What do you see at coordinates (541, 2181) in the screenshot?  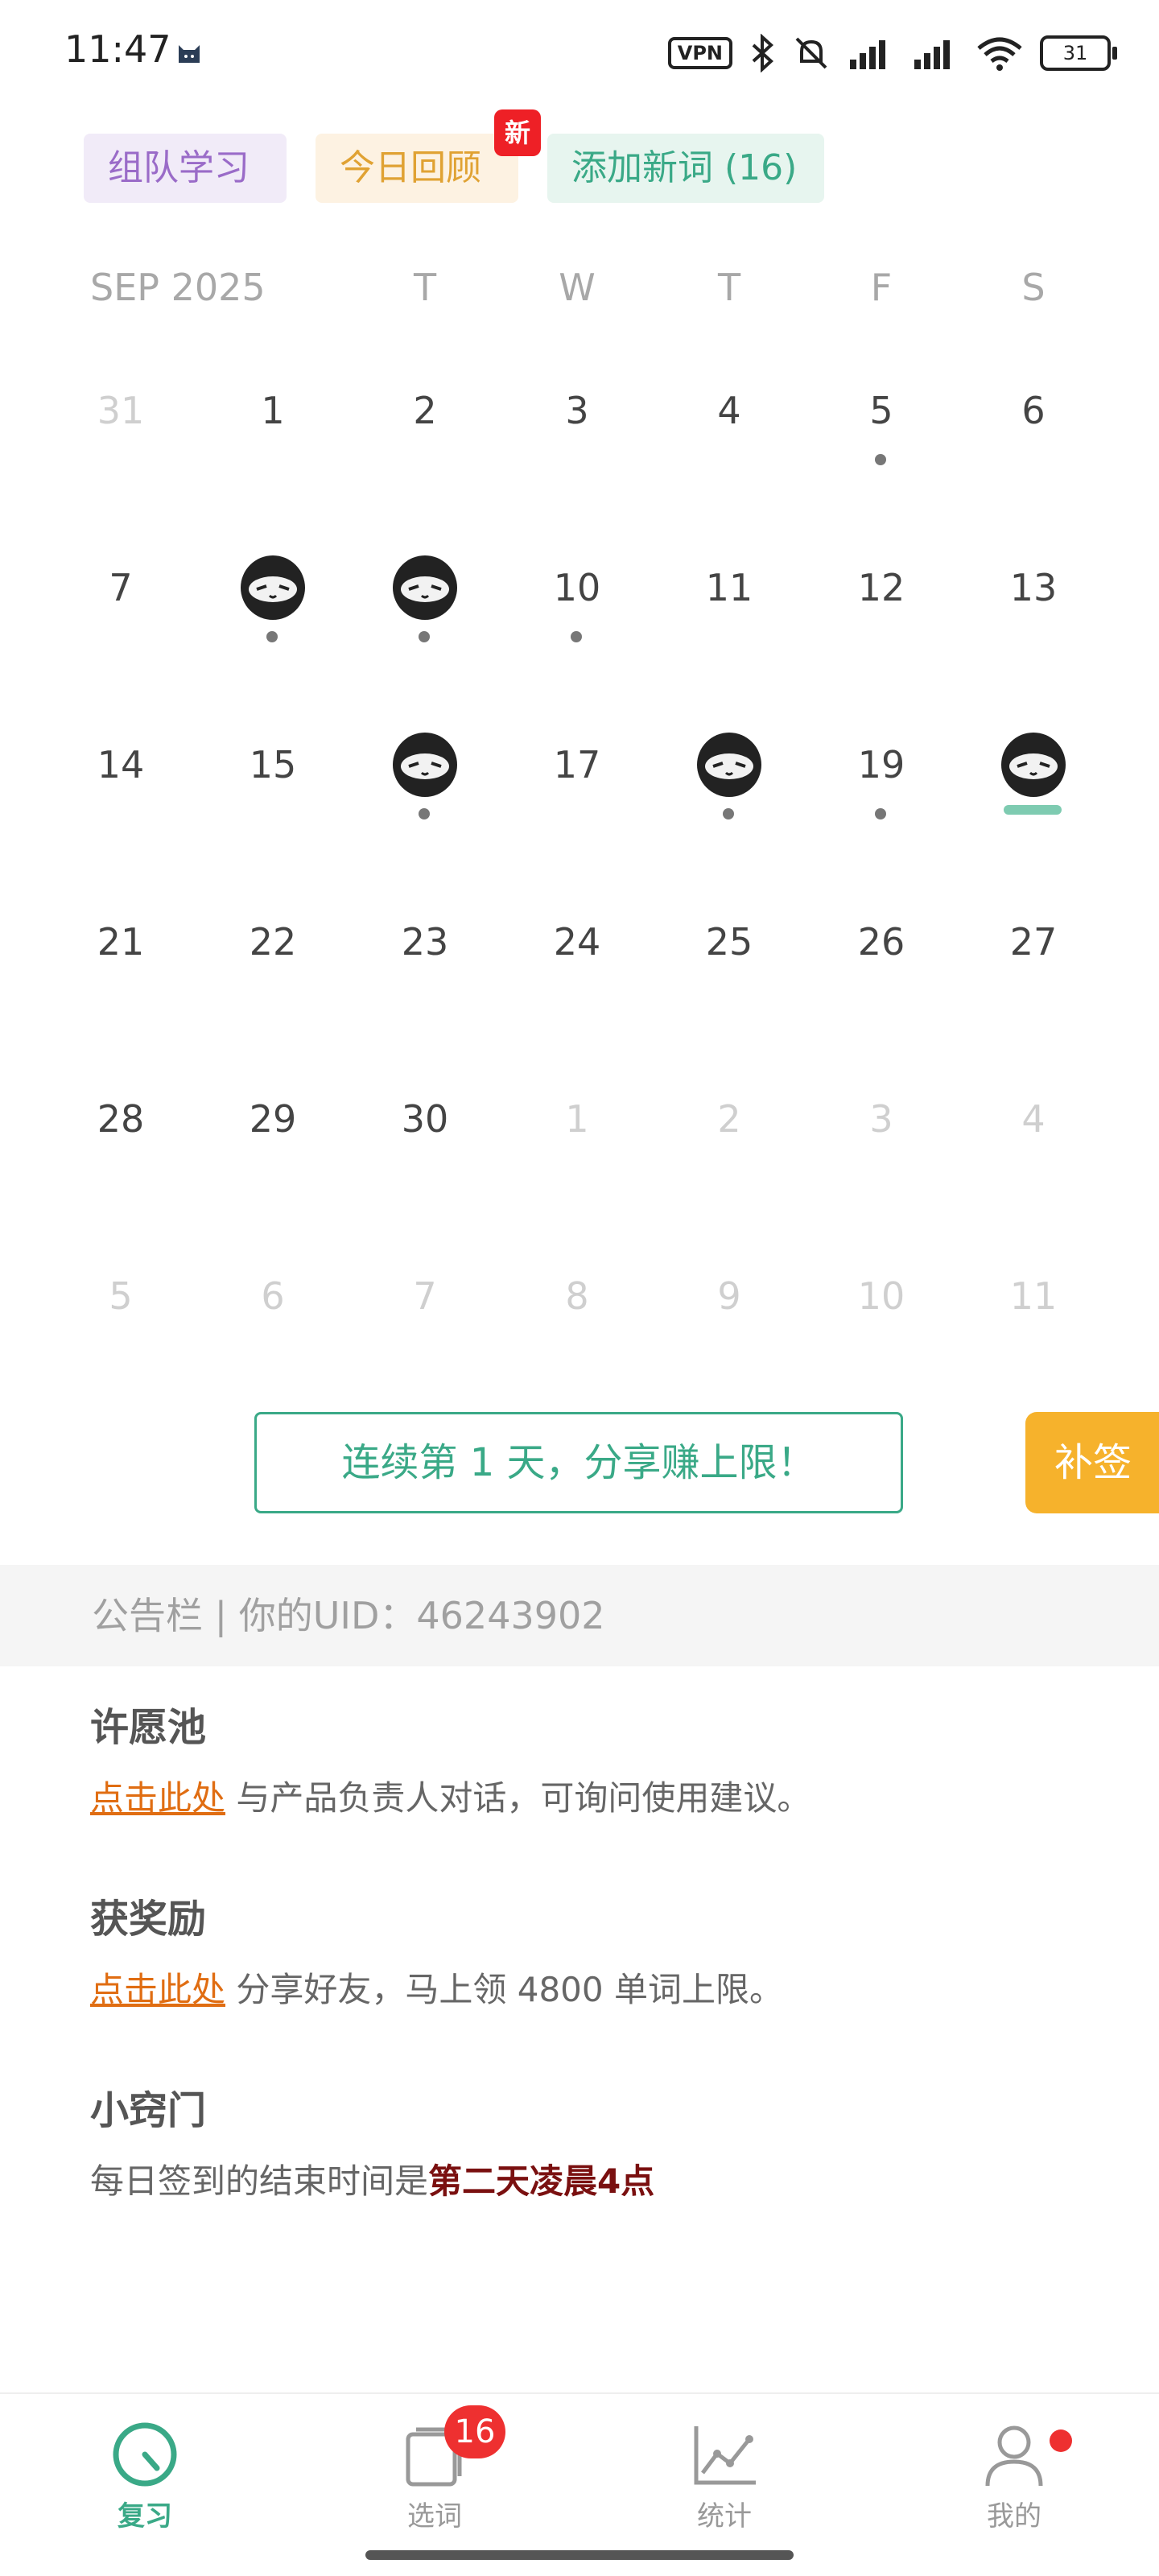 I see `tip-strong: 第二天凌晨4点` at bounding box center [541, 2181].